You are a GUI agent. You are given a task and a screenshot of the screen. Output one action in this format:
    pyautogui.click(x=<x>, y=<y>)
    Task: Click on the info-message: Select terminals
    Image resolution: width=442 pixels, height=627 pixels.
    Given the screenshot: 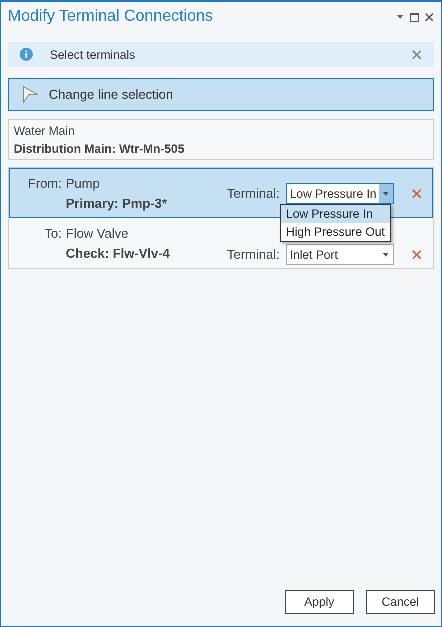 What is the action you would take?
    pyautogui.click(x=93, y=55)
    